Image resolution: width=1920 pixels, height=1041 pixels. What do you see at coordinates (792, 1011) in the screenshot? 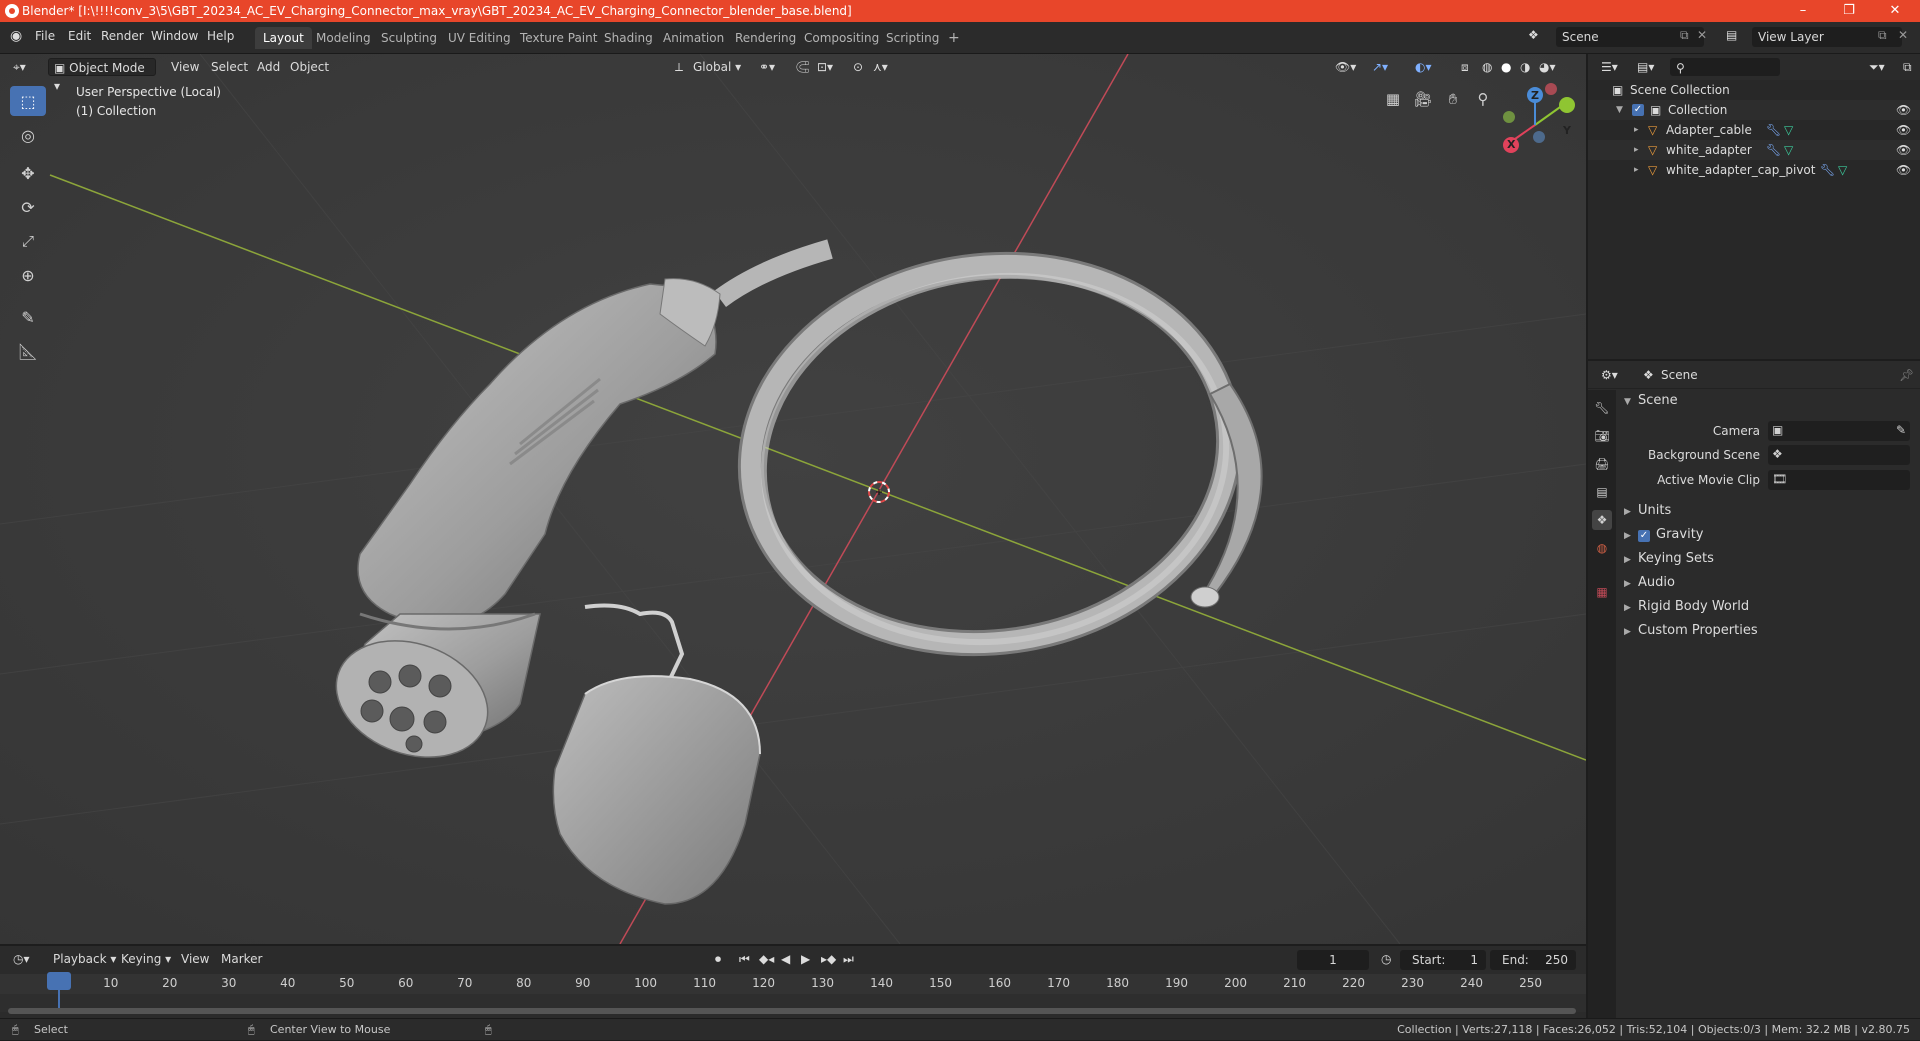
I see `timeline-scrollbar` at bounding box center [792, 1011].